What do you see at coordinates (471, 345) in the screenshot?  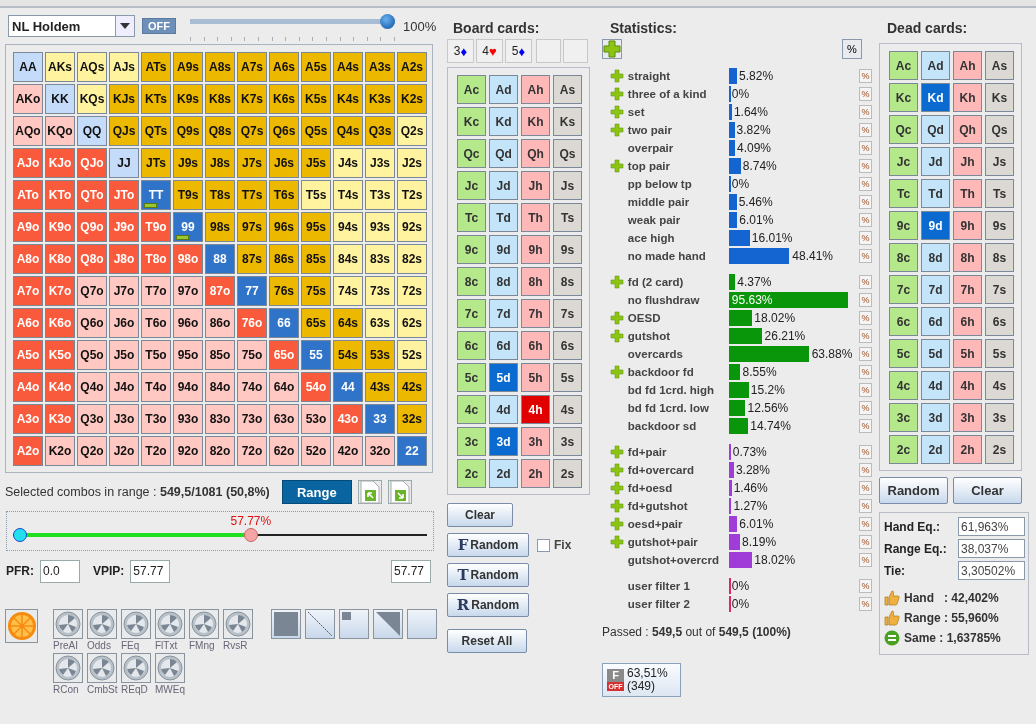 I see `card-cell: 6c` at bounding box center [471, 345].